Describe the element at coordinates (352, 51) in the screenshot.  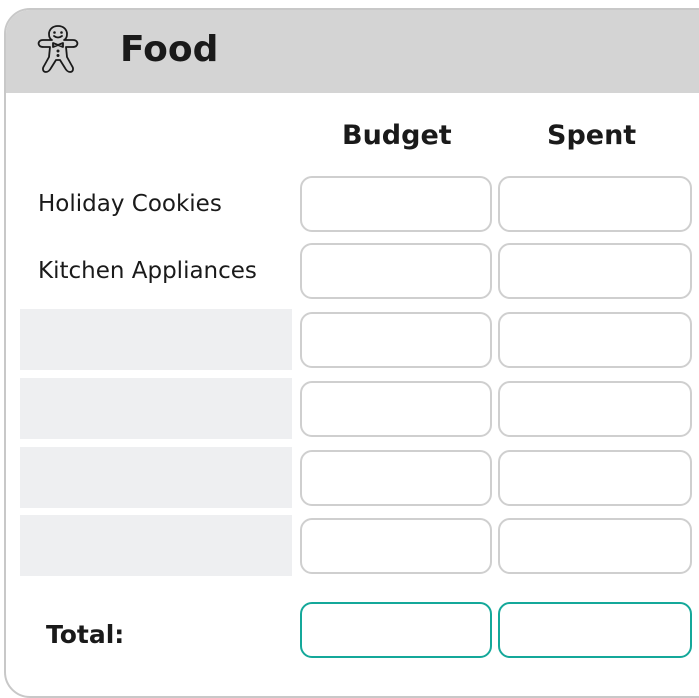
I see `card-header: Food` at that location.